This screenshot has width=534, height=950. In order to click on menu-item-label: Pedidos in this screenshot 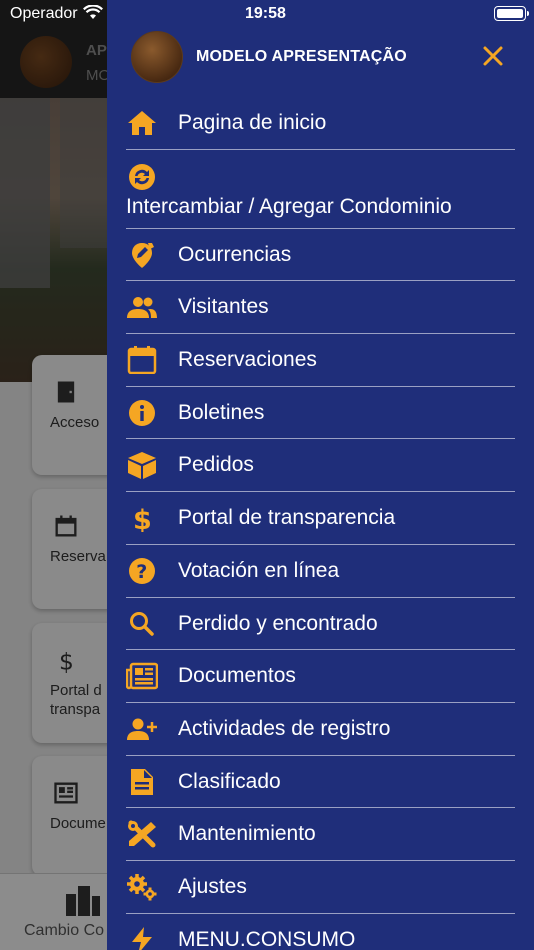, I will do `click(216, 465)`.